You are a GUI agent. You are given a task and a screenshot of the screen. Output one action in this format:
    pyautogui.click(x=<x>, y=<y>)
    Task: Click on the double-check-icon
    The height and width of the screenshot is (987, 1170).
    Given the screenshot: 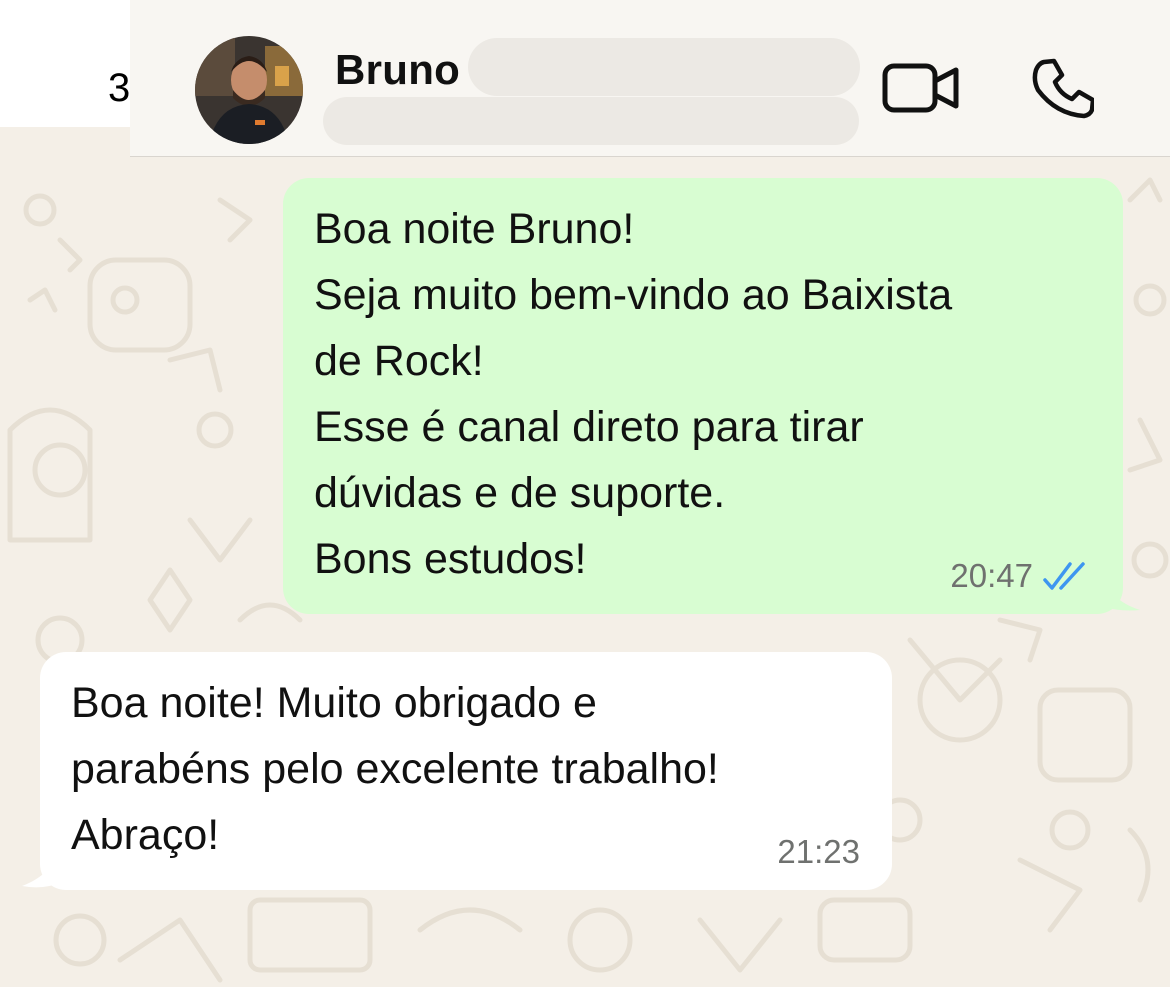 What is the action you would take?
    pyautogui.click(x=1064, y=576)
    